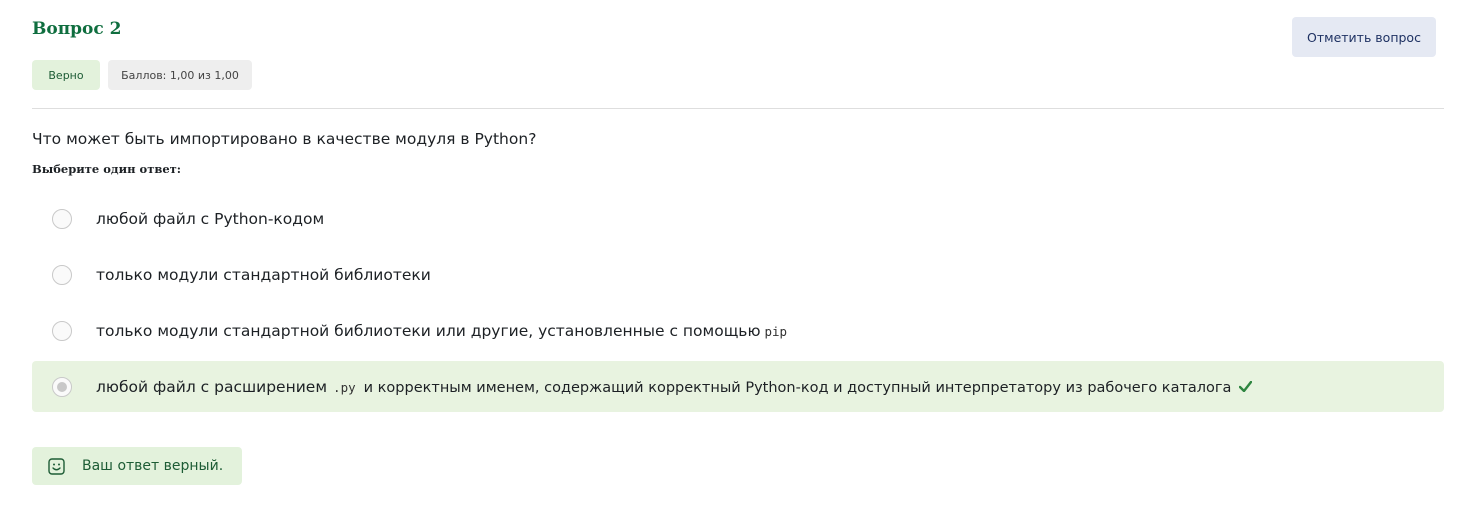 This screenshot has height=505, width=1462. Describe the element at coordinates (738, 218) in the screenshot. I see `answer-option-1: любой файл с Python-кодом` at that location.